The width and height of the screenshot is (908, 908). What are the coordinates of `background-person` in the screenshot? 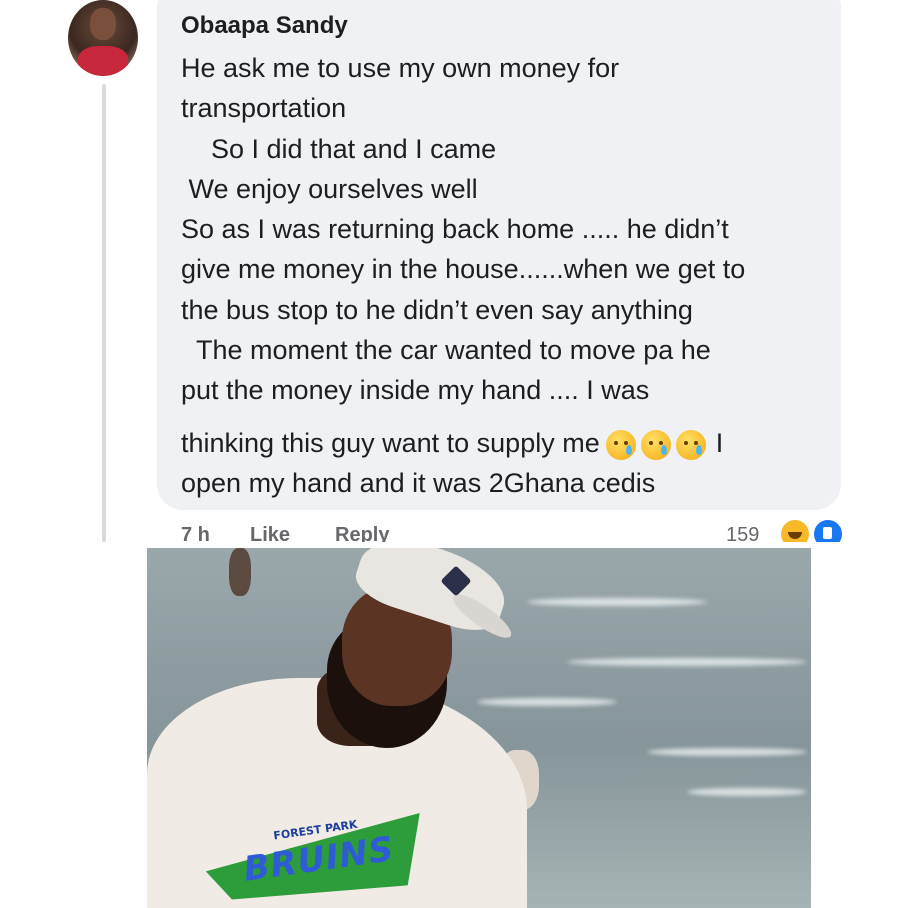 It's located at (240, 572).